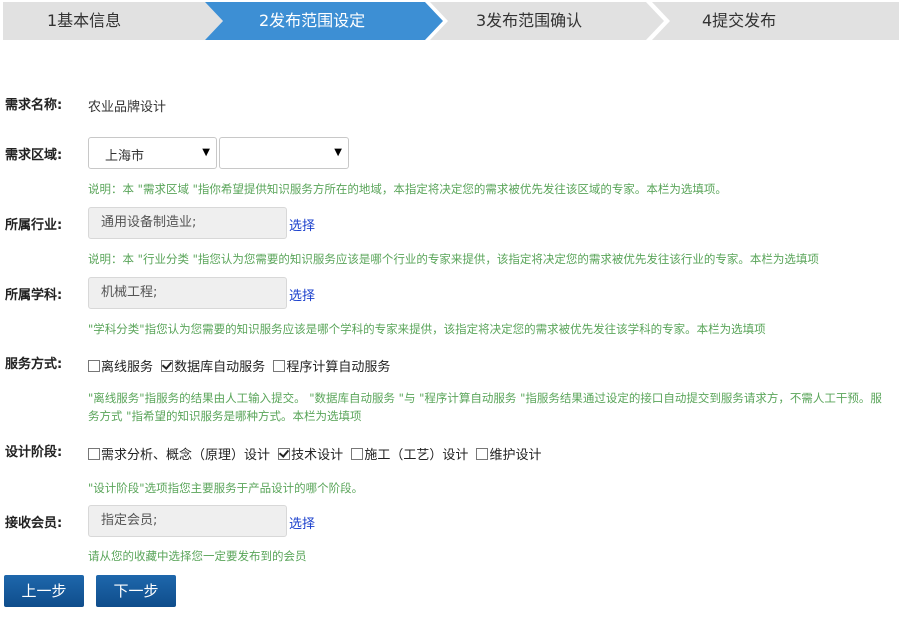 The image size is (899, 620). I want to click on industry-select-link: 选择, so click(302, 224).